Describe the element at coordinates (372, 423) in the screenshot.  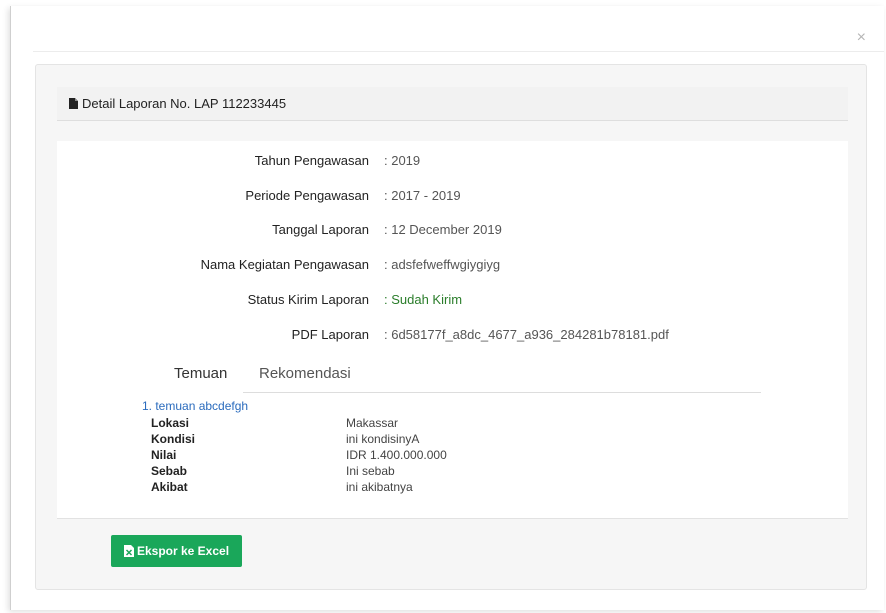
I see `finding-value: Makassar` at that location.